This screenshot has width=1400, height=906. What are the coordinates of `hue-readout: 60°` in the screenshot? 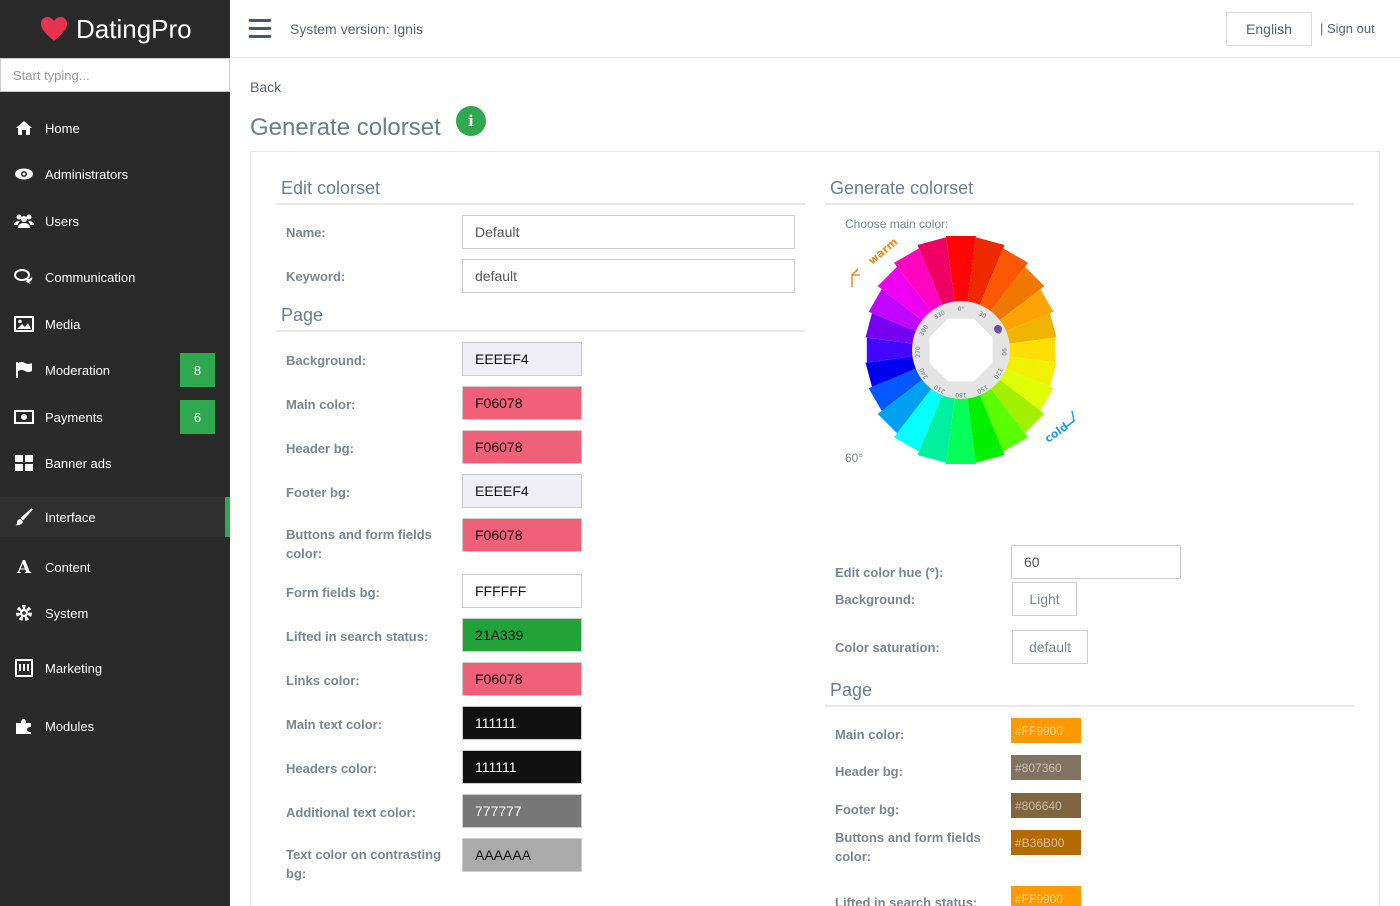 It's located at (854, 458).